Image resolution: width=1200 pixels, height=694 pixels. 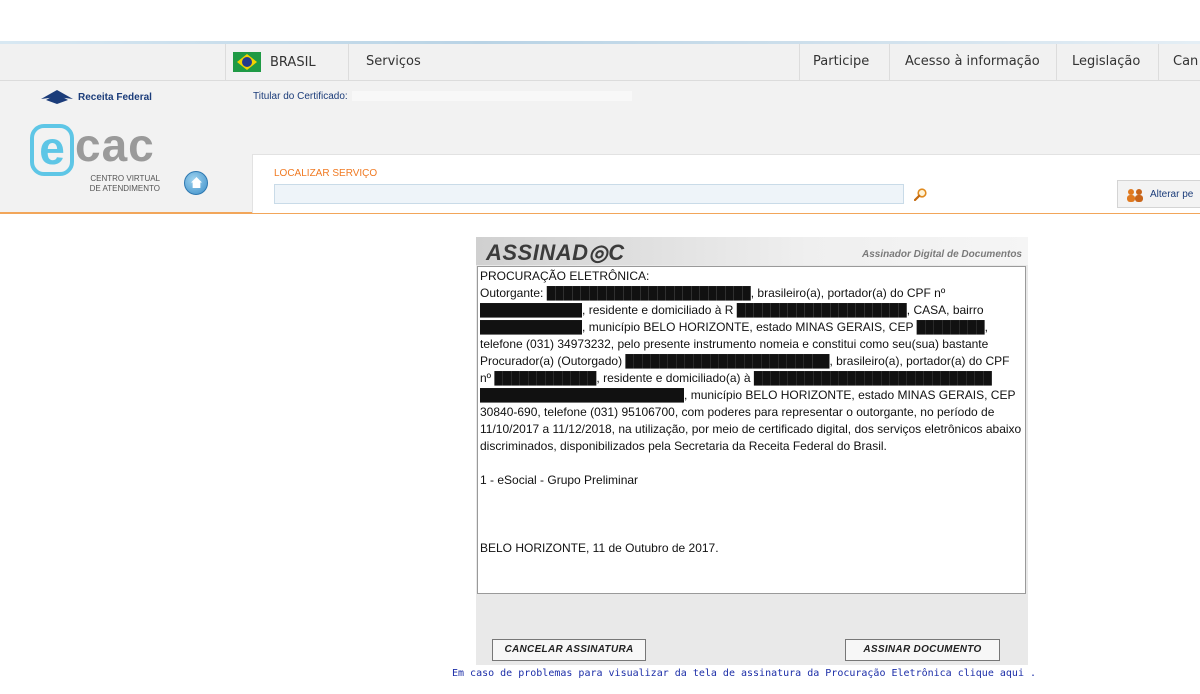 What do you see at coordinates (491, 96) in the screenshot?
I see `certificate-holder-redacted` at bounding box center [491, 96].